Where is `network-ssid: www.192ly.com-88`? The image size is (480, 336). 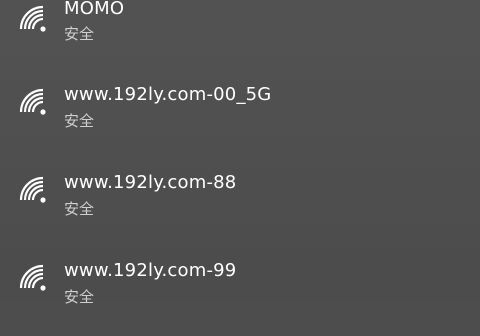
network-ssid: www.192ly.com-88 is located at coordinates (150, 182).